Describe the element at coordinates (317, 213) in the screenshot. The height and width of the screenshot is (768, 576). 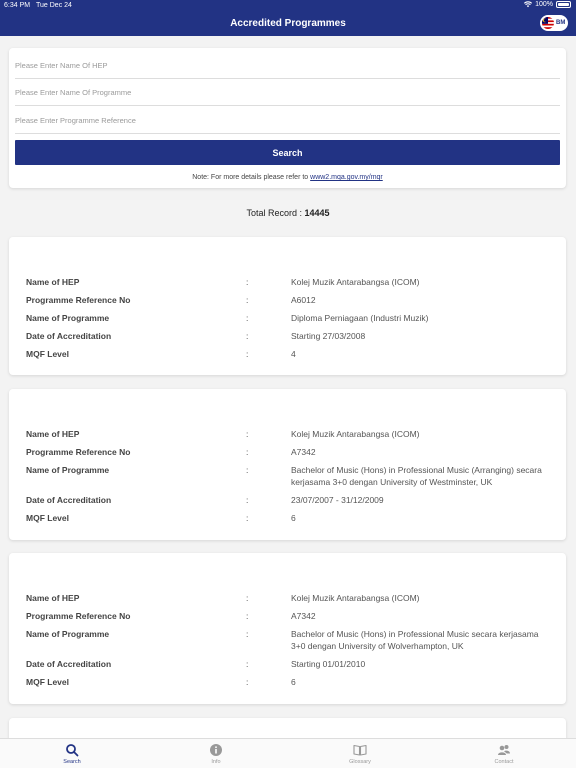
I see `total-count: 14445` at that location.